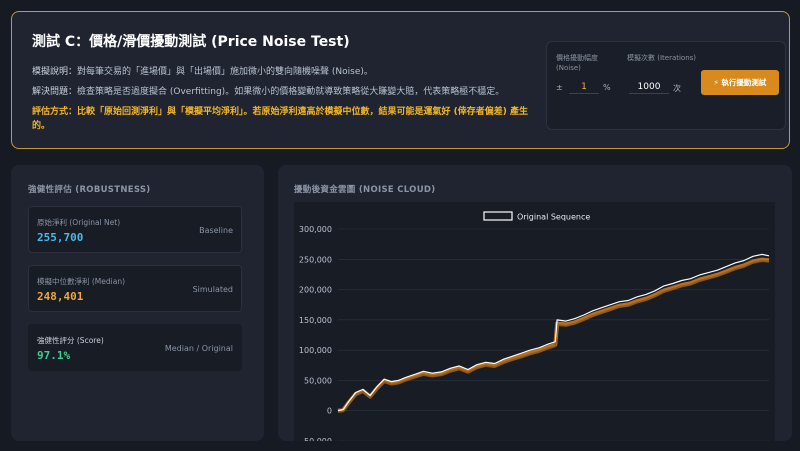 This screenshot has height=451, width=800. What do you see at coordinates (60, 237) in the screenshot?
I see `original-net-value: 255,700` at bounding box center [60, 237].